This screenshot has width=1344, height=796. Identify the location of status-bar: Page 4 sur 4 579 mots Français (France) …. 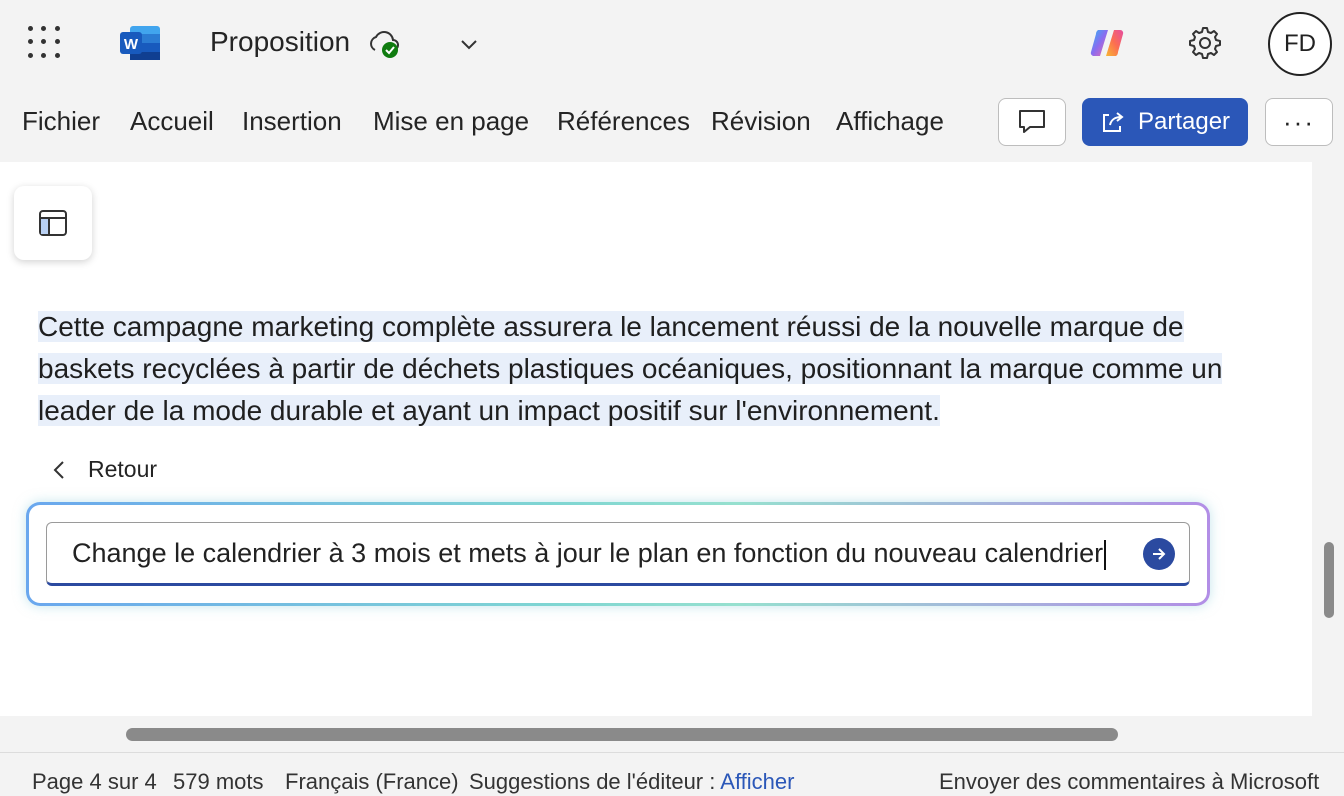
(672, 774).